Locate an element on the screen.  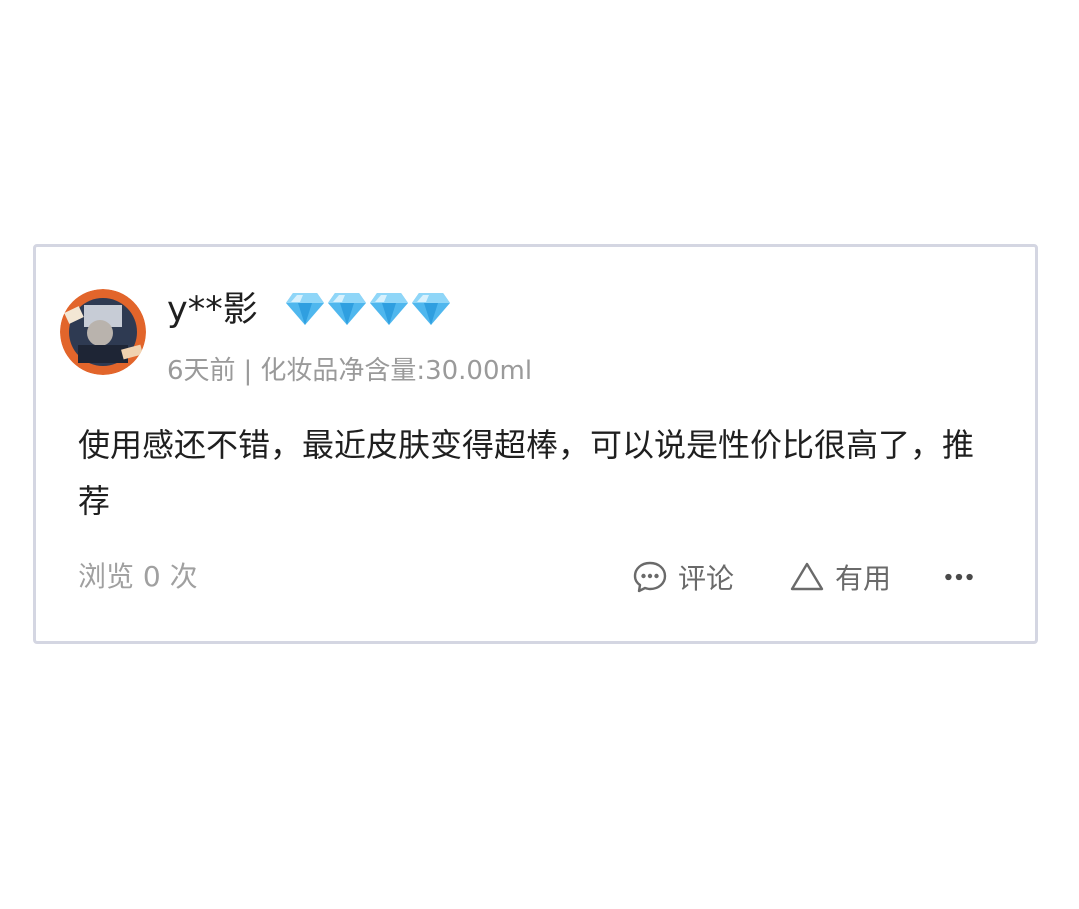
more-dots-icon is located at coordinates (959, 577).